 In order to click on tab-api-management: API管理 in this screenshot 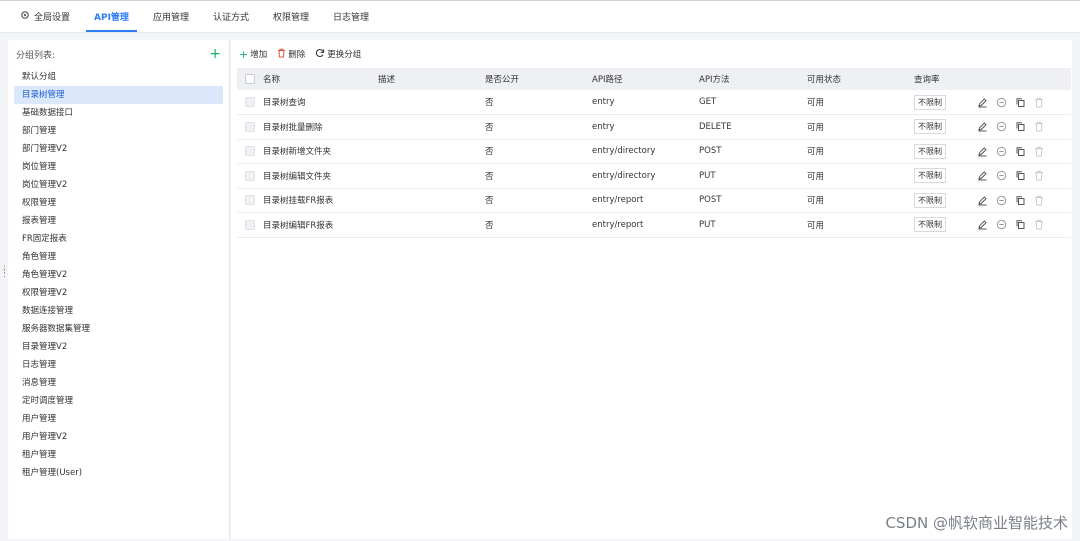, I will do `click(111, 16)`.